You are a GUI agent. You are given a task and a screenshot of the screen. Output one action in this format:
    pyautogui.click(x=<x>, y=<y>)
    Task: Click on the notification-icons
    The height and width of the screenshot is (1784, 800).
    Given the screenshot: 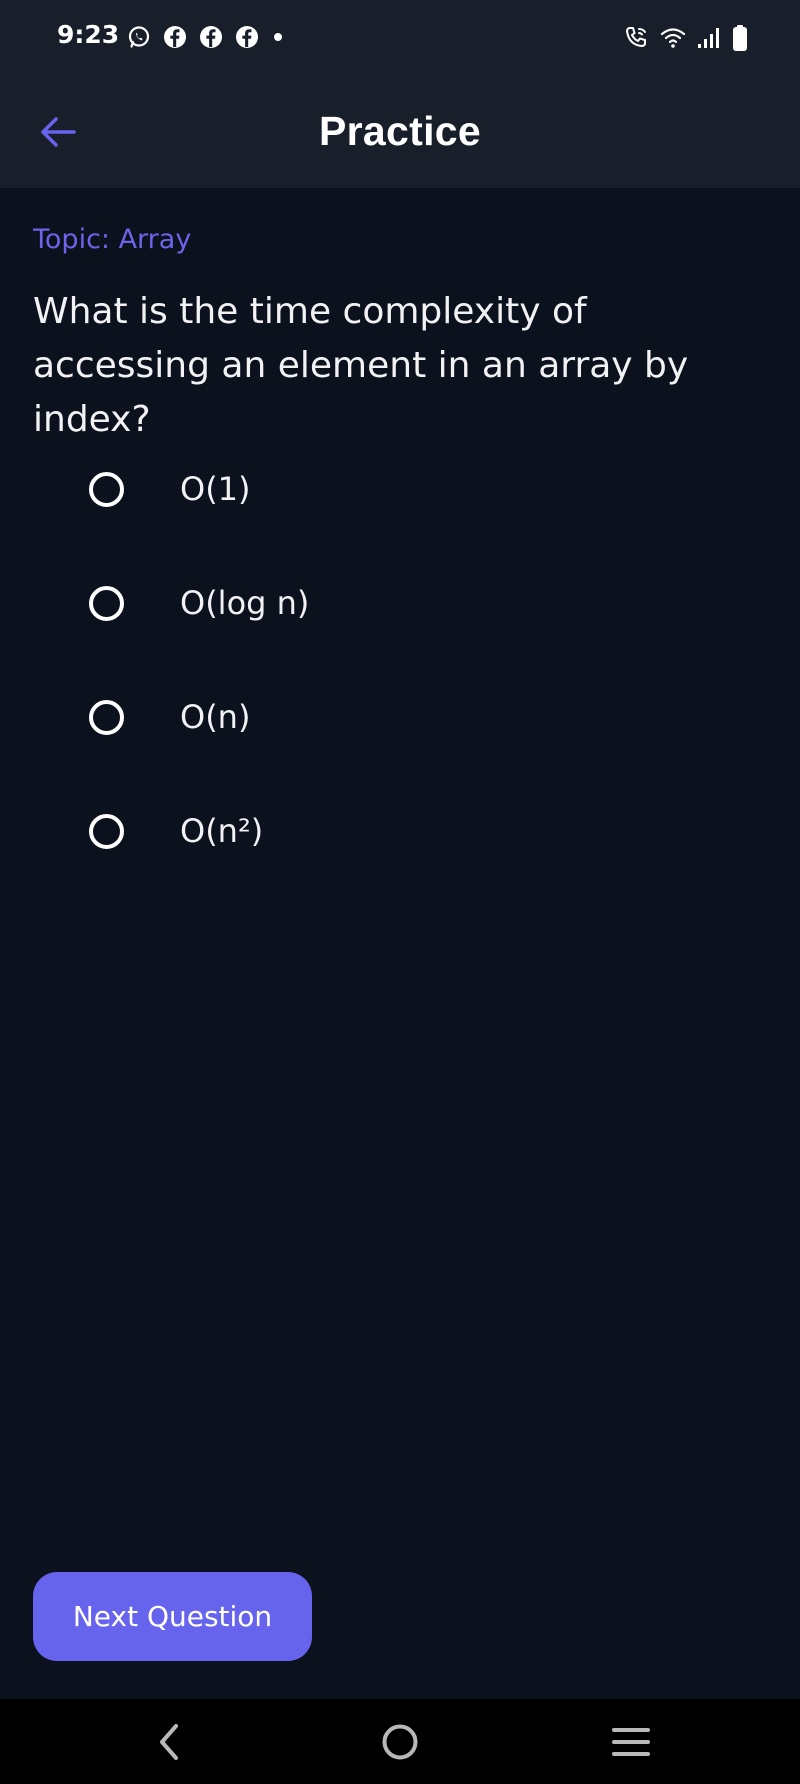 What is the action you would take?
    pyautogui.click(x=206, y=37)
    